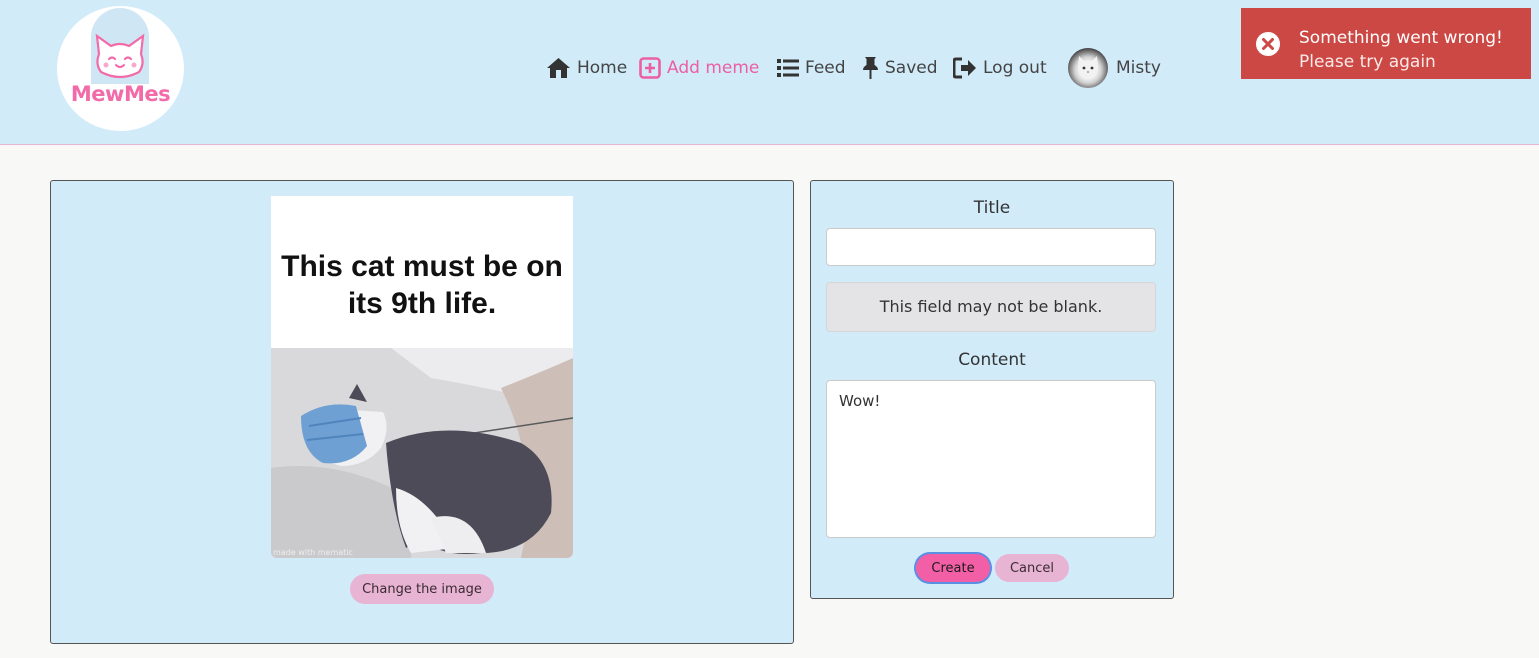  What do you see at coordinates (120, 56) in the screenshot?
I see `cat-logo-icon` at bounding box center [120, 56].